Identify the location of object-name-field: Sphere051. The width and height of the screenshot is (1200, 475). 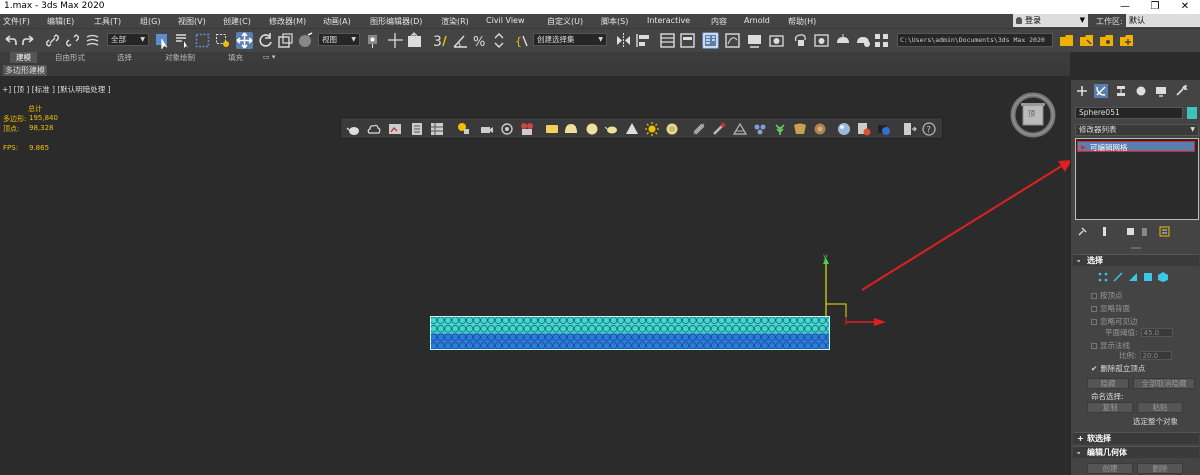
(1129, 113).